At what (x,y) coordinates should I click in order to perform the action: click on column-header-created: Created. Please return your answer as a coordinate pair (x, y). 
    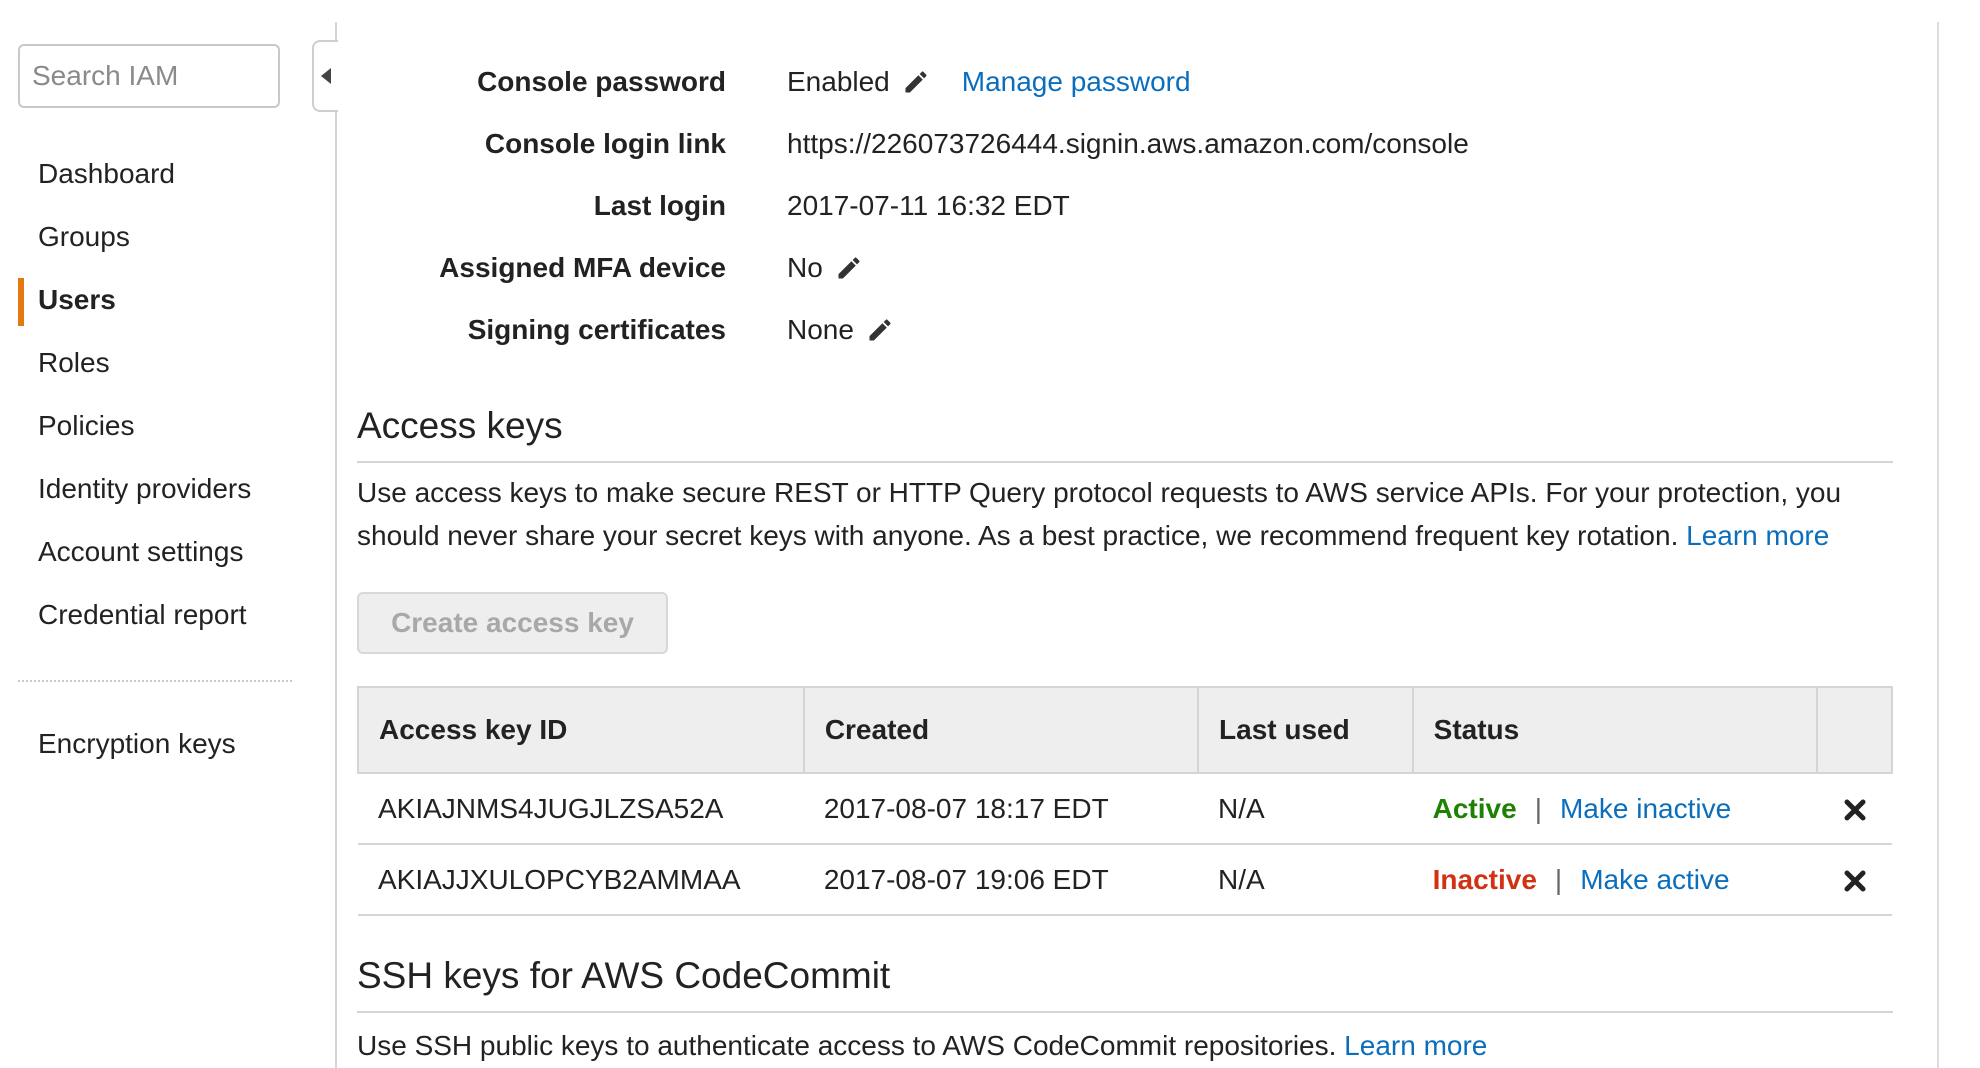
    Looking at the image, I should click on (1001, 730).